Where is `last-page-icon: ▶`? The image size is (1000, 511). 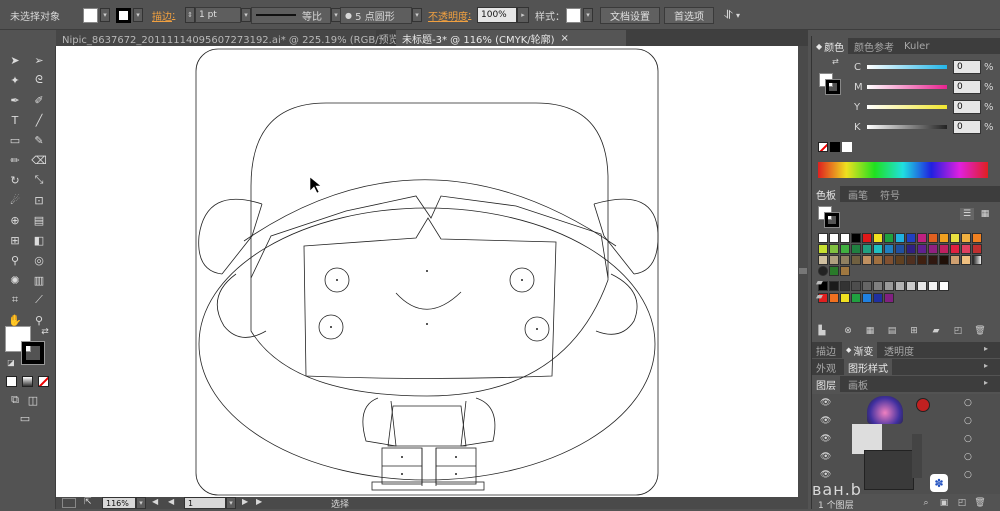 last-page-icon: ▶ is located at coordinates (259, 501).